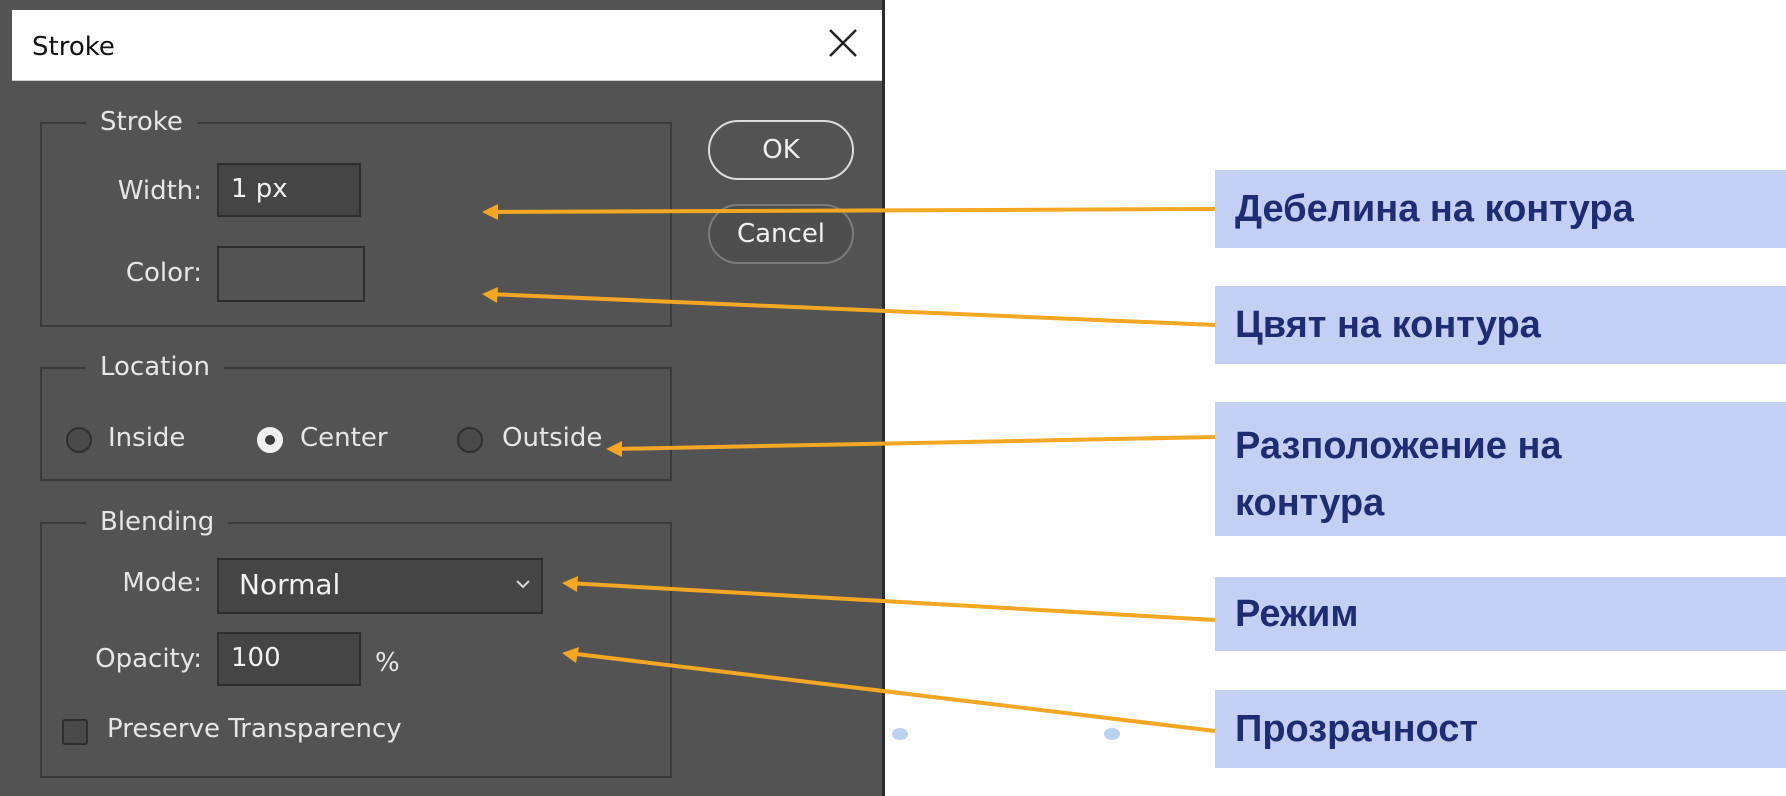  I want to click on arrowhead-color, so click(490, 295).